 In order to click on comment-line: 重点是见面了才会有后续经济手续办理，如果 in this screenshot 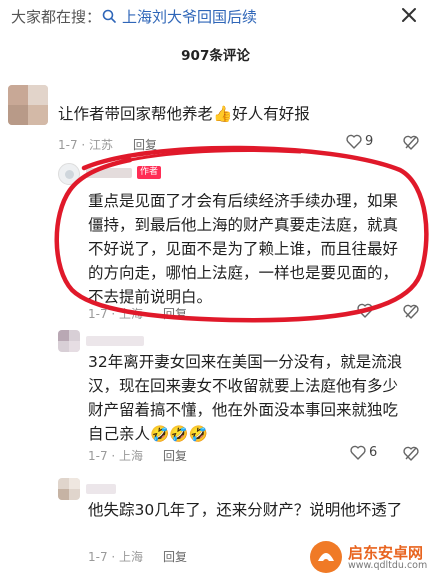, I will do `click(243, 201)`.